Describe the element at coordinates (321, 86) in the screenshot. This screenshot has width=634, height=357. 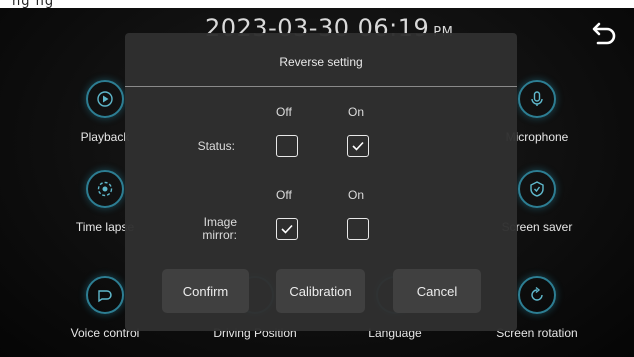
I see `dialog-divider` at that location.